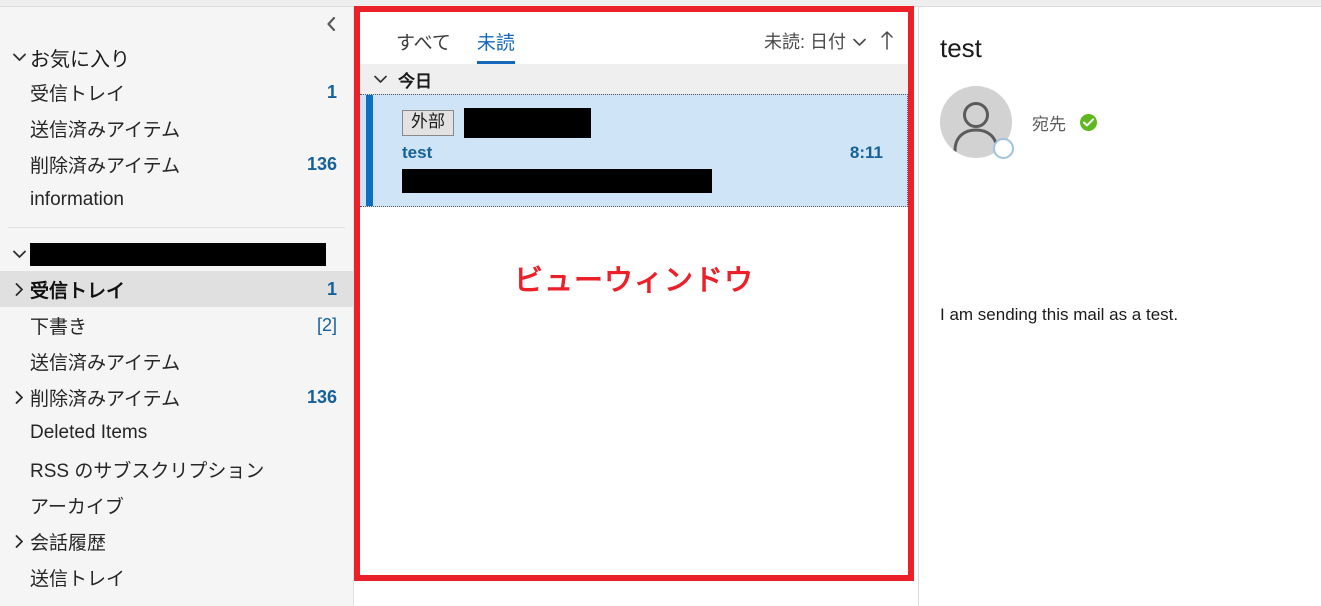 This screenshot has height=606, width=1321. Describe the element at coordinates (1088, 122) in the screenshot. I see `verified-check-icon` at that location.